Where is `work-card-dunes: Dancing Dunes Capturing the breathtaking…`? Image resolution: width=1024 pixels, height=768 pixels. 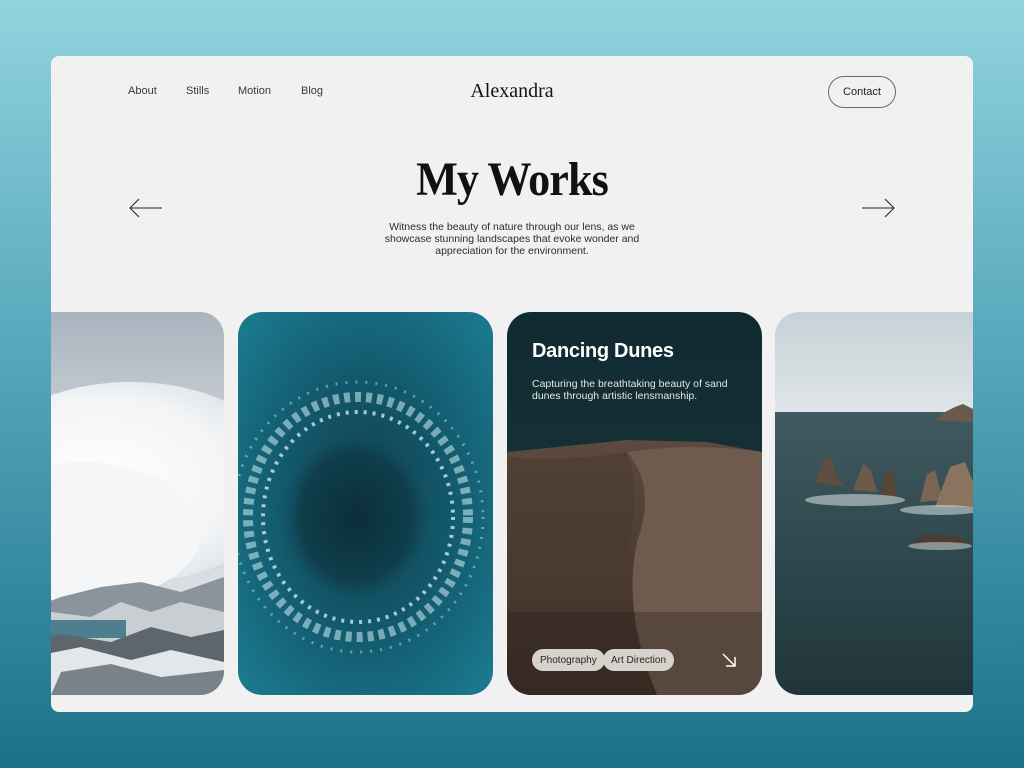 work-card-dunes: Dancing Dunes Capturing the breathtaking… is located at coordinates (634, 503).